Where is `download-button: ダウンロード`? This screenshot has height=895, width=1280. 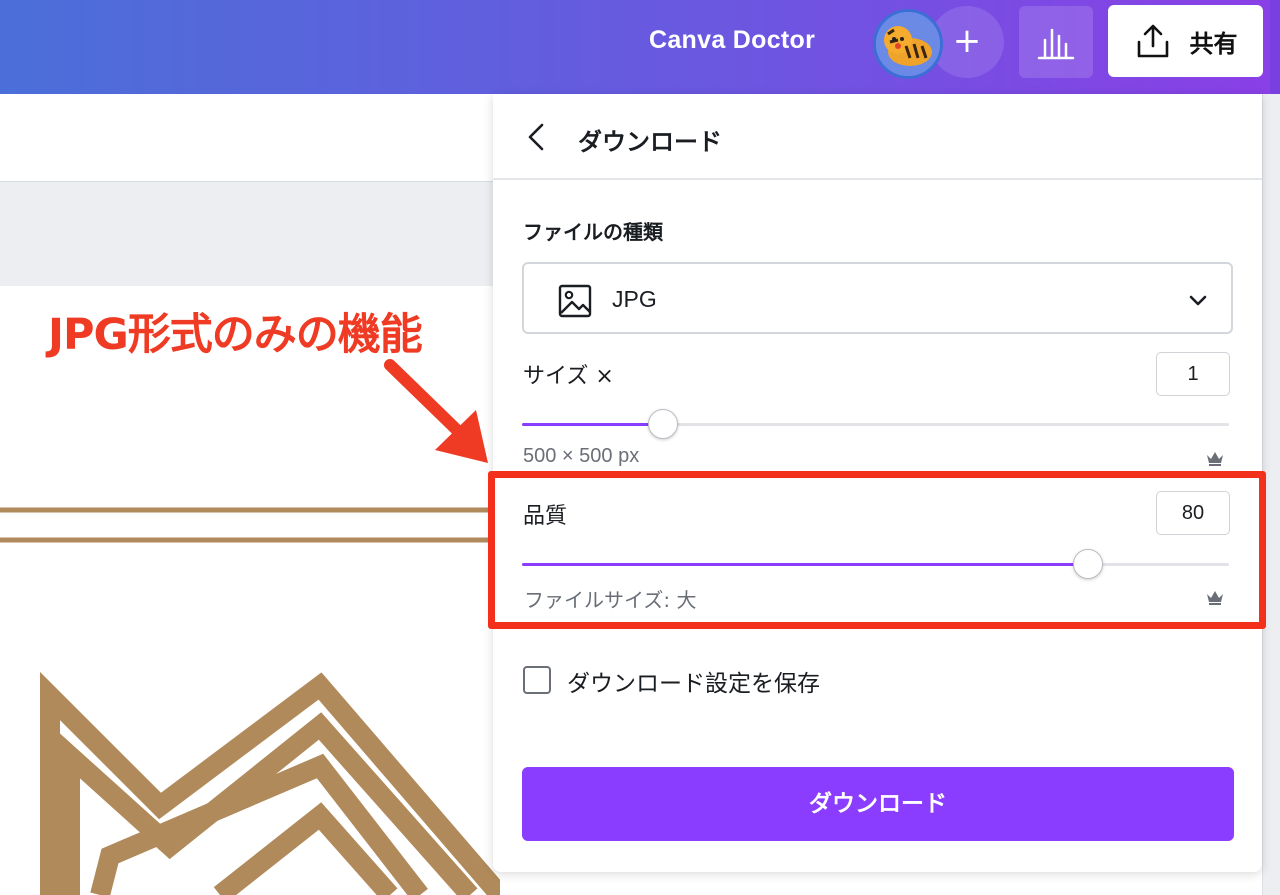 download-button: ダウンロード is located at coordinates (878, 804).